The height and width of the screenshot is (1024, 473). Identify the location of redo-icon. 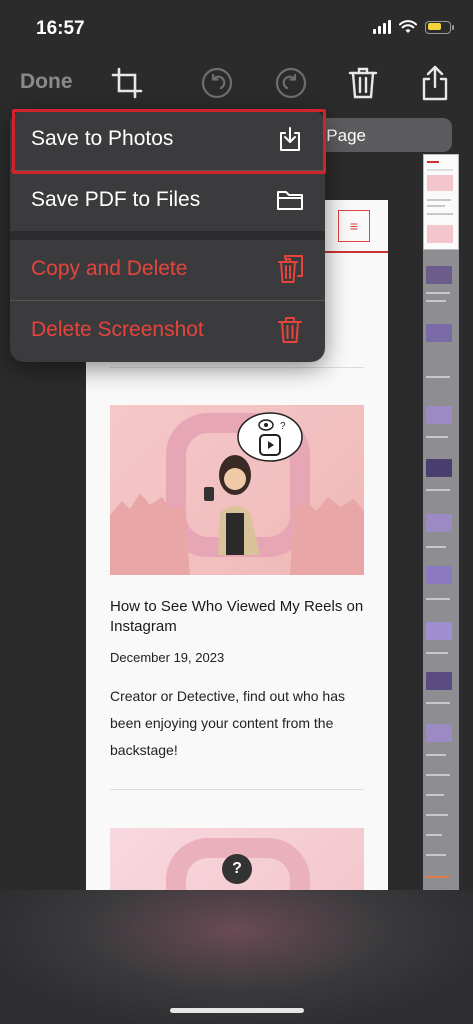
(291, 83).